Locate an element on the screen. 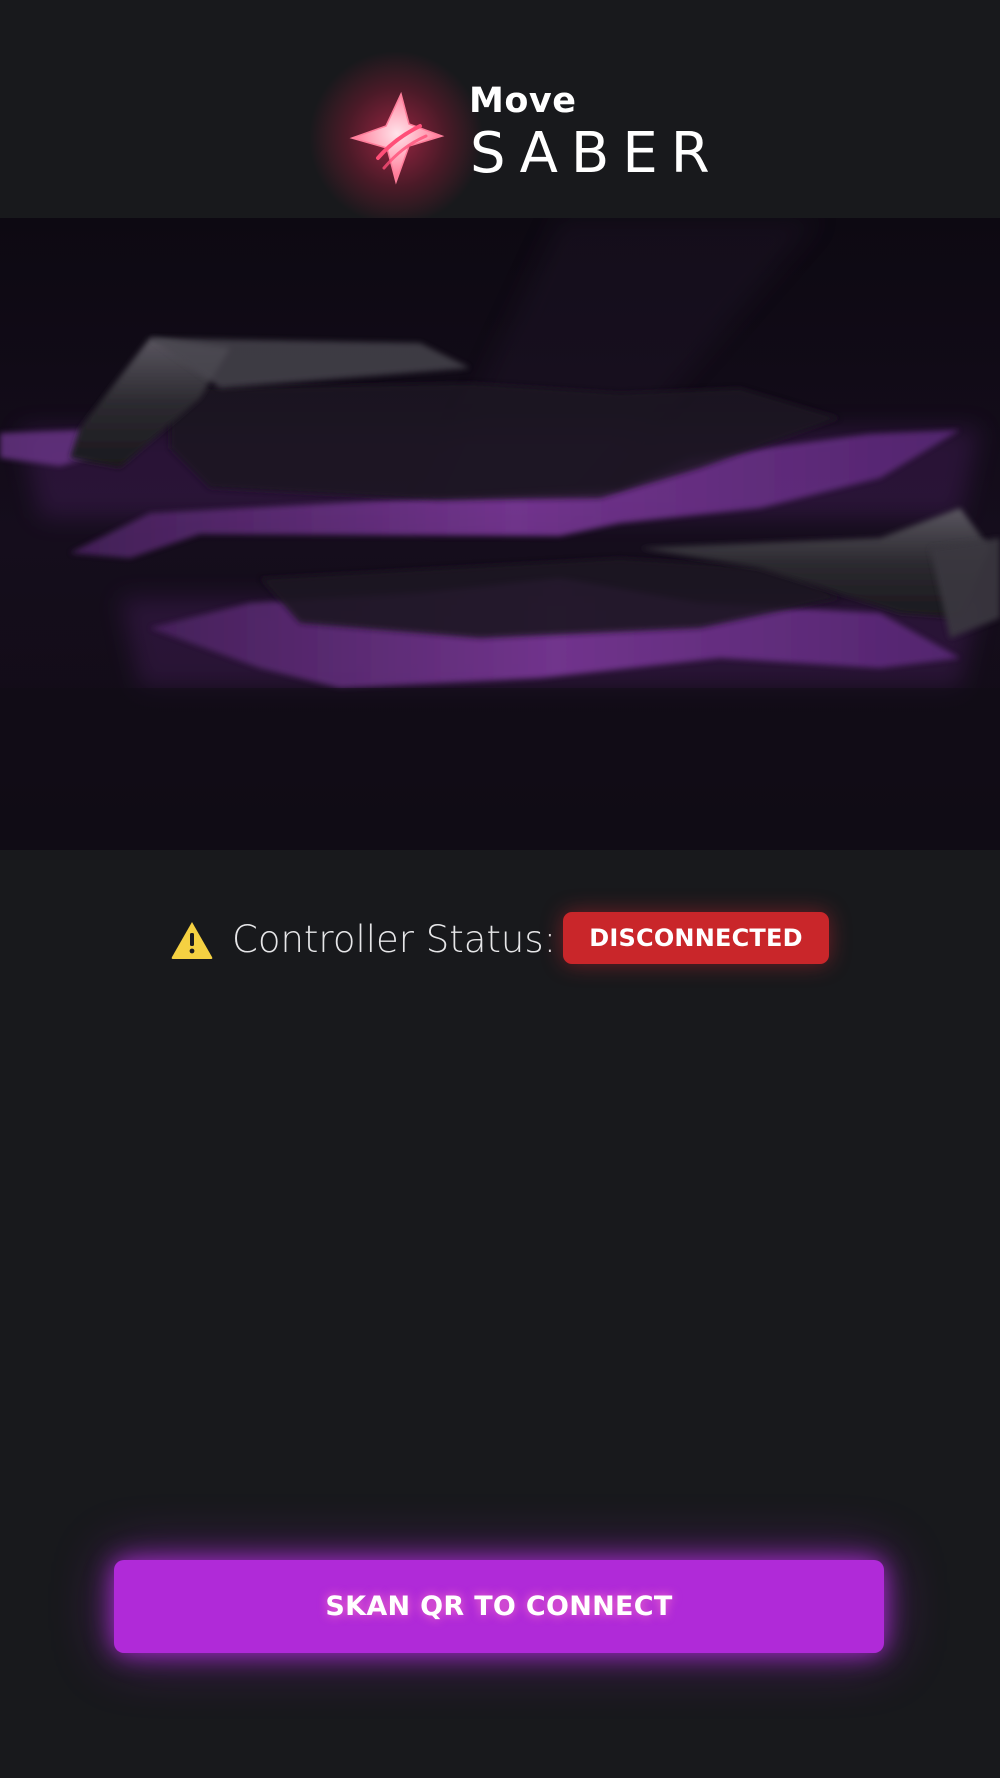  logo-text-move: Move is located at coordinates (523, 101).